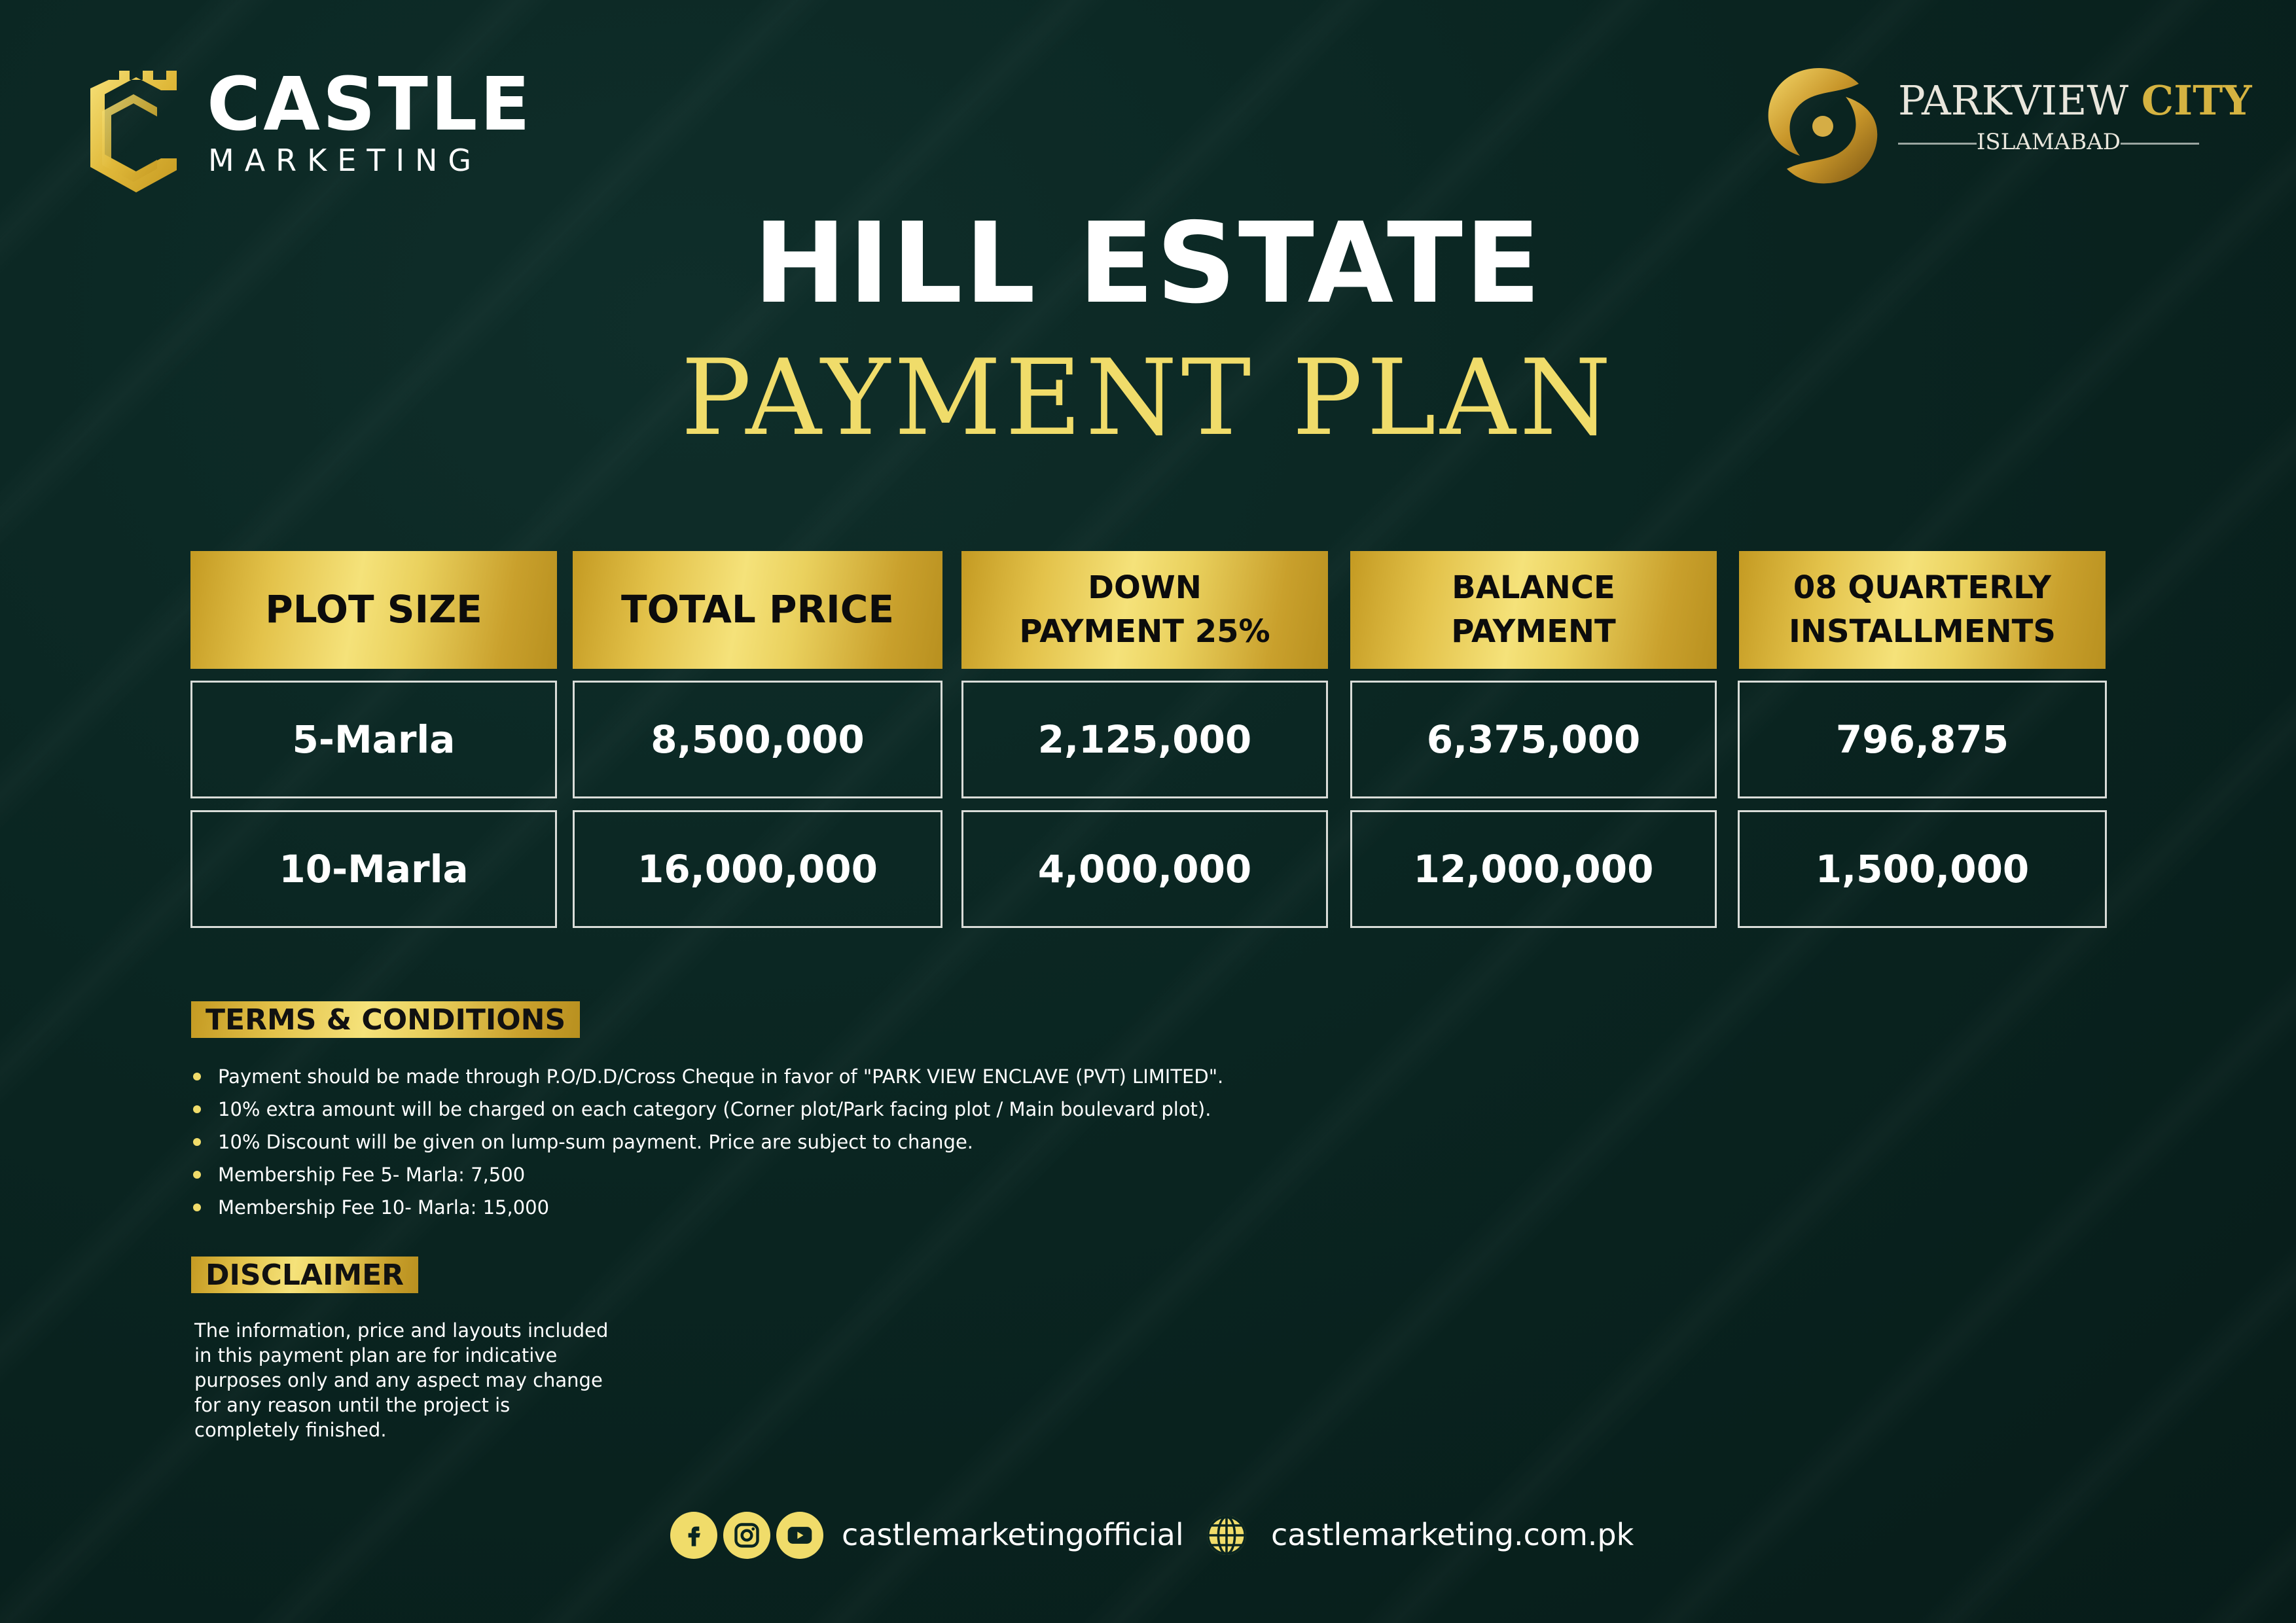 The image size is (2296, 1623). I want to click on terms-item: Membership Fee 5- Marla: 7,500, so click(708, 1174).